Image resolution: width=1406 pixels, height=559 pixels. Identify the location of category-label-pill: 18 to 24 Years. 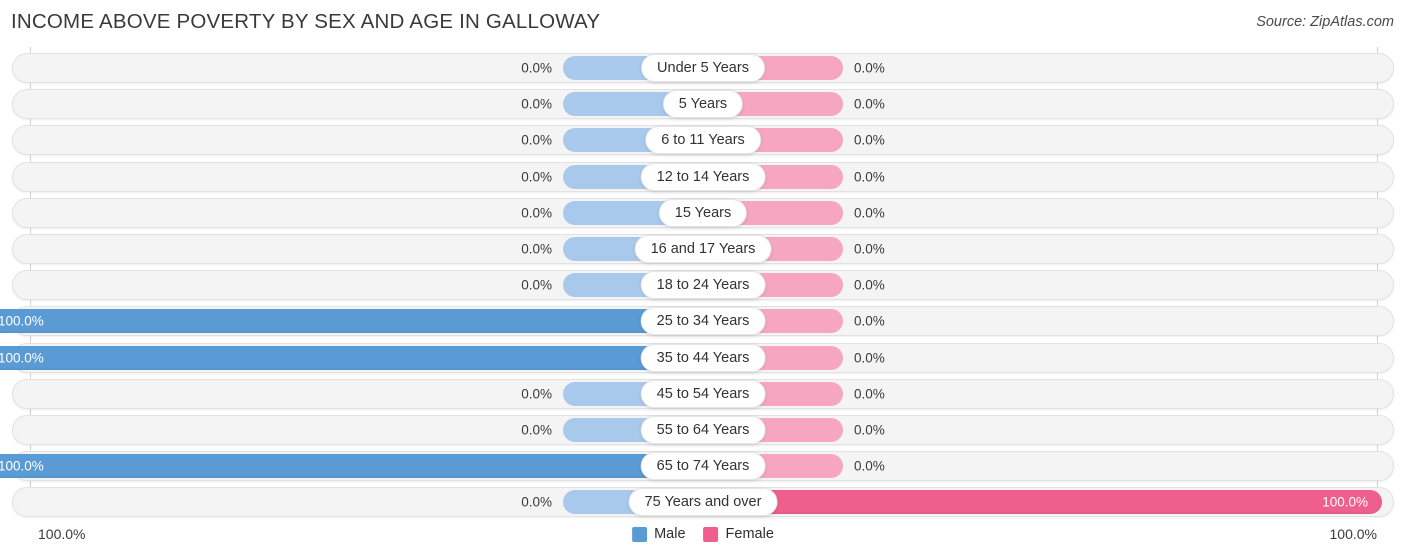
(703, 285).